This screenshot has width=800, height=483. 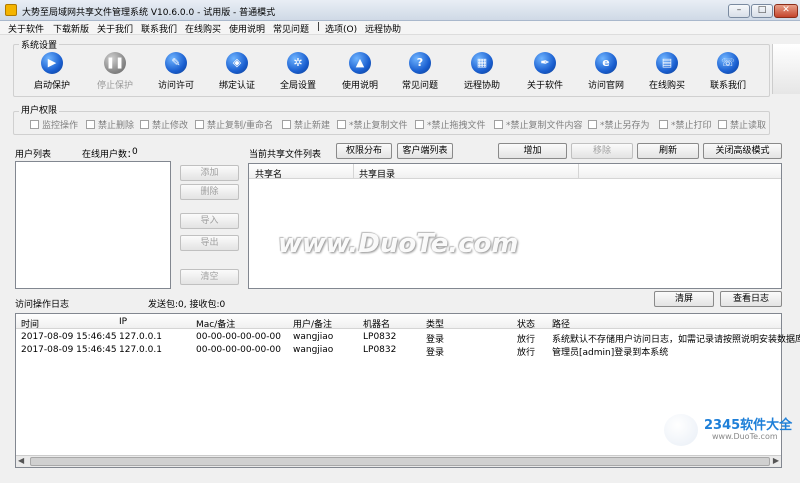 What do you see at coordinates (159, 28) in the screenshot?
I see `menu-contact: 联系我们` at bounding box center [159, 28].